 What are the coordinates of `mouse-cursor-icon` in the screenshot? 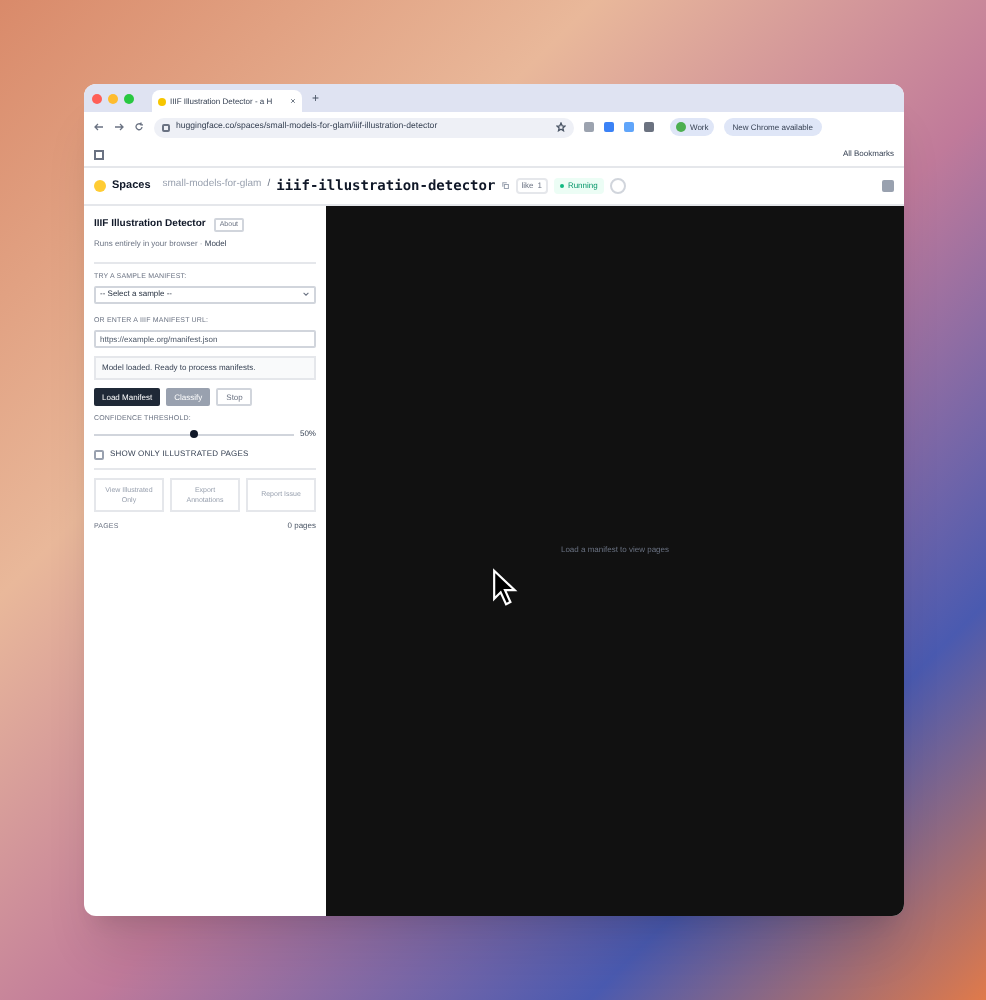 It's located at (505, 588).